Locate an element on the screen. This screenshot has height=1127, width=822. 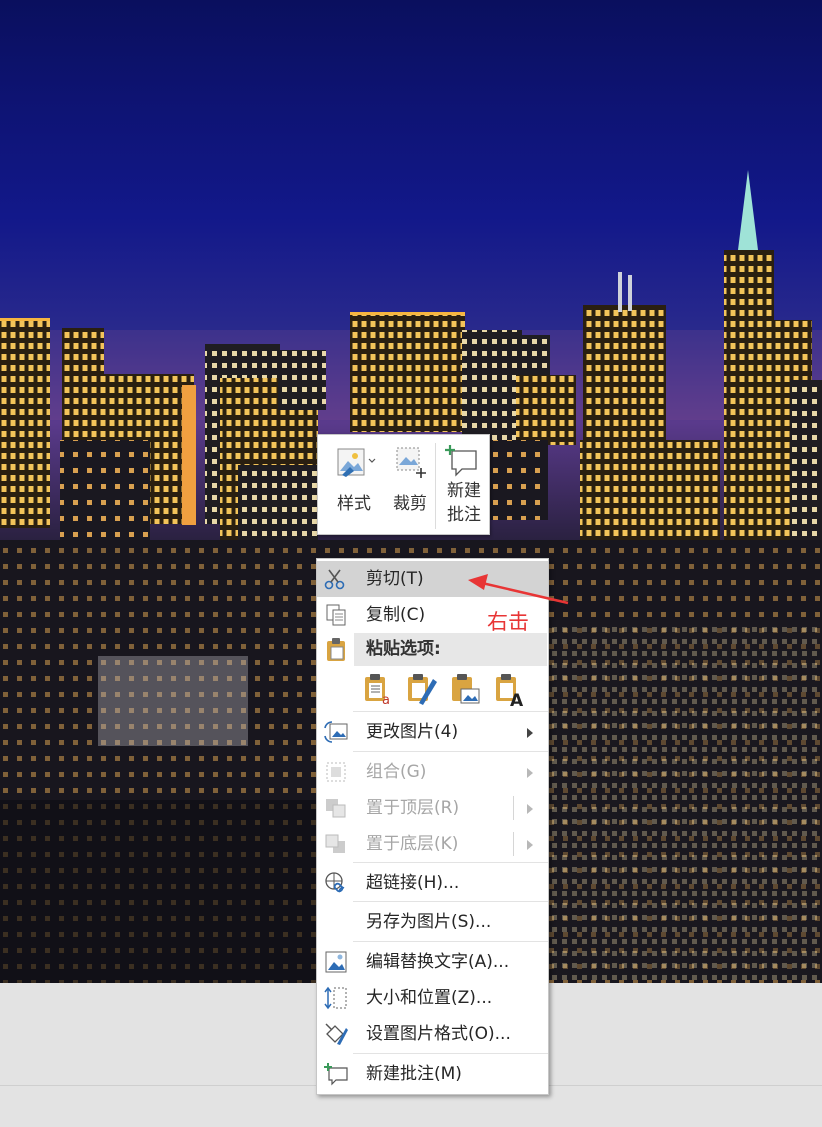
annotation-label: 右击 is located at coordinates (508, 622).